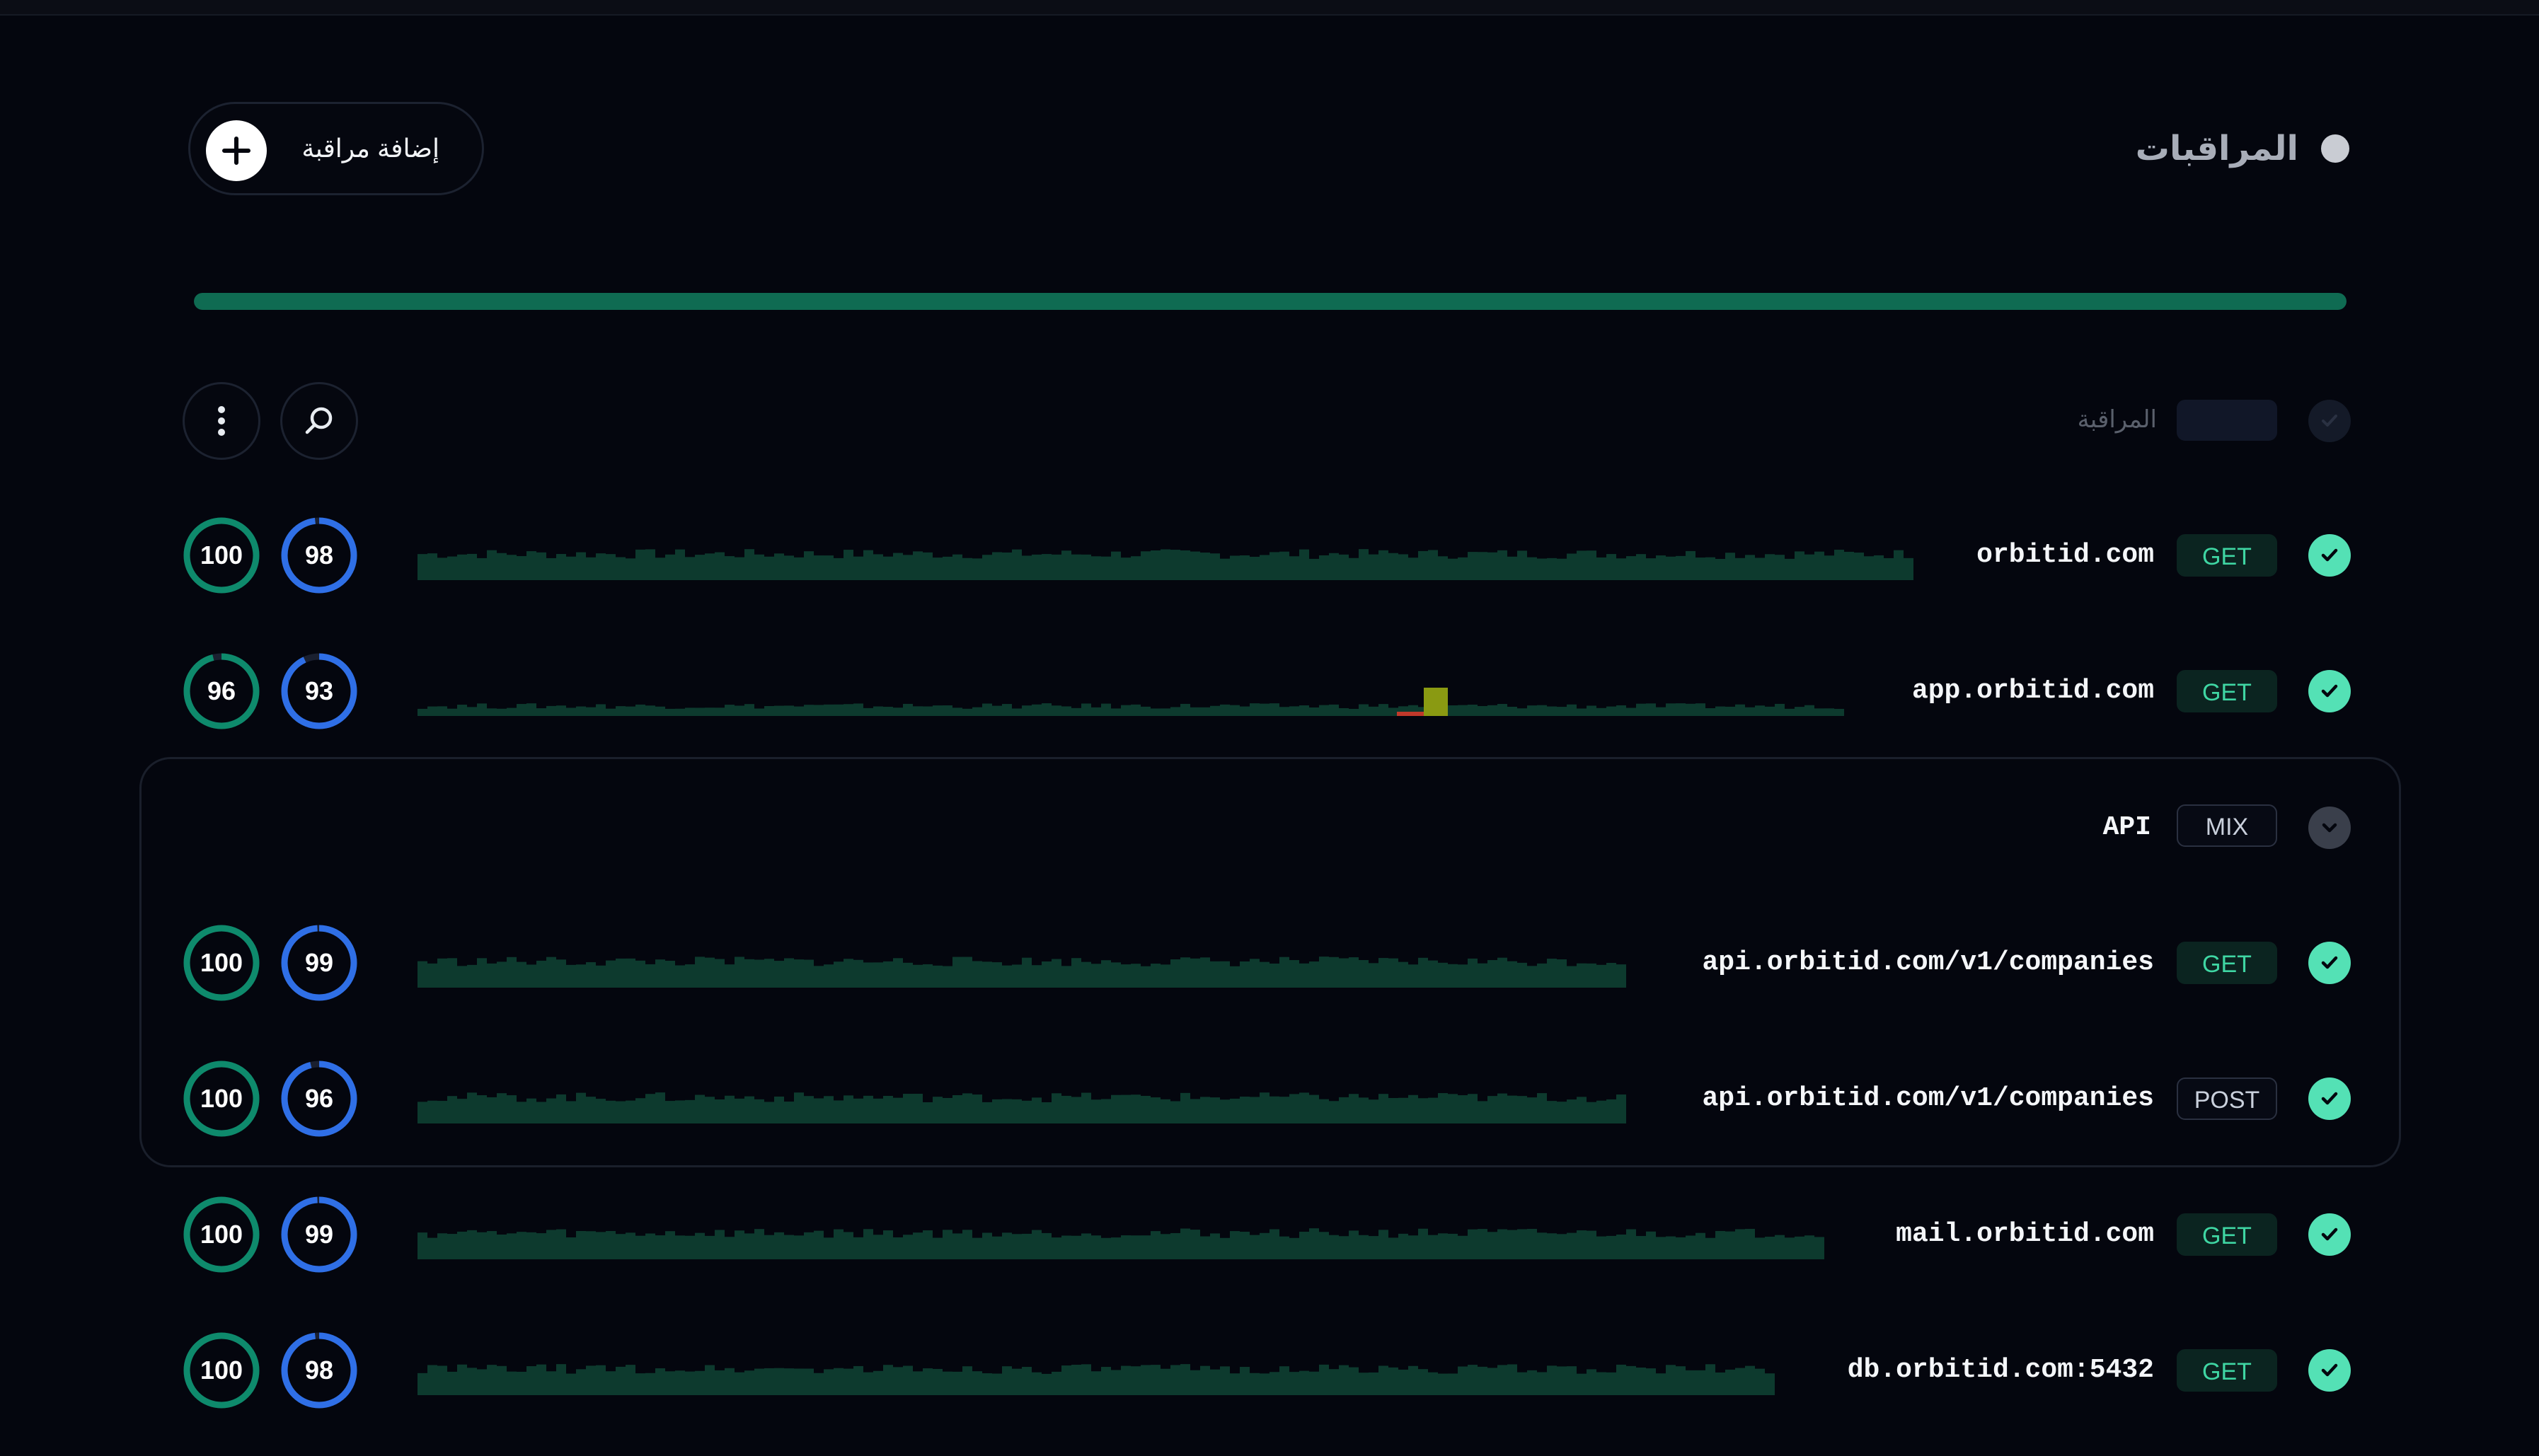 Image resolution: width=2539 pixels, height=1456 pixels. I want to click on more-options-button, so click(221, 421).